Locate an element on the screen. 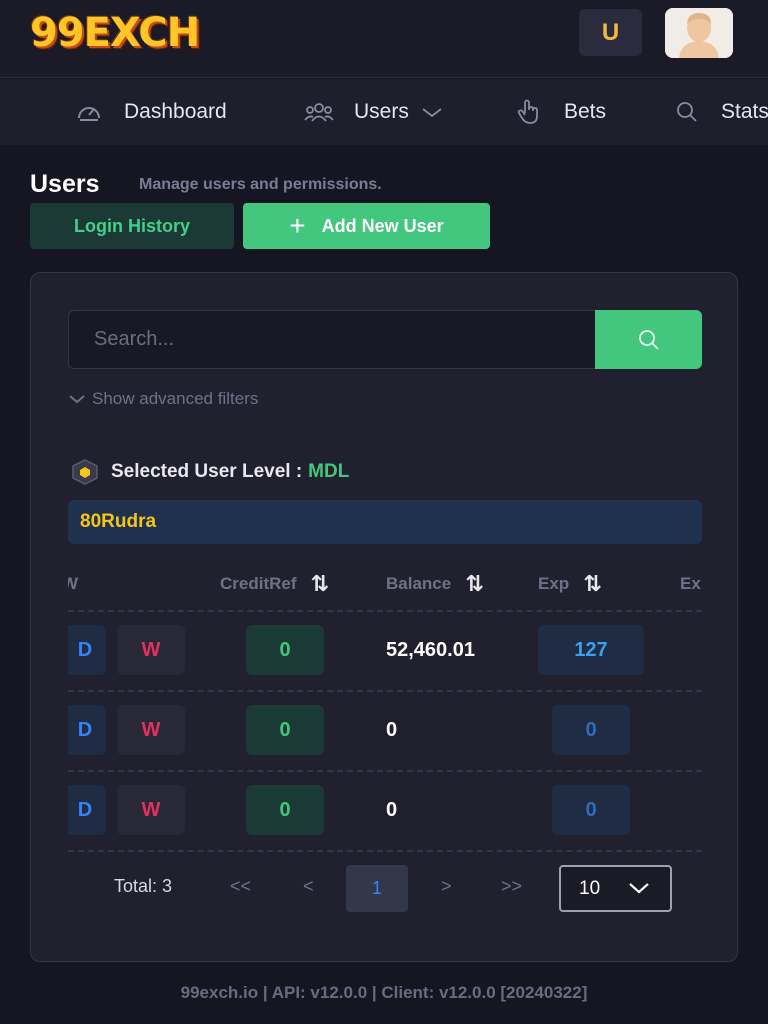 The height and width of the screenshot is (1024, 768). selected-user-level: Selected User Level : MDL is located at coordinates (210, 472).